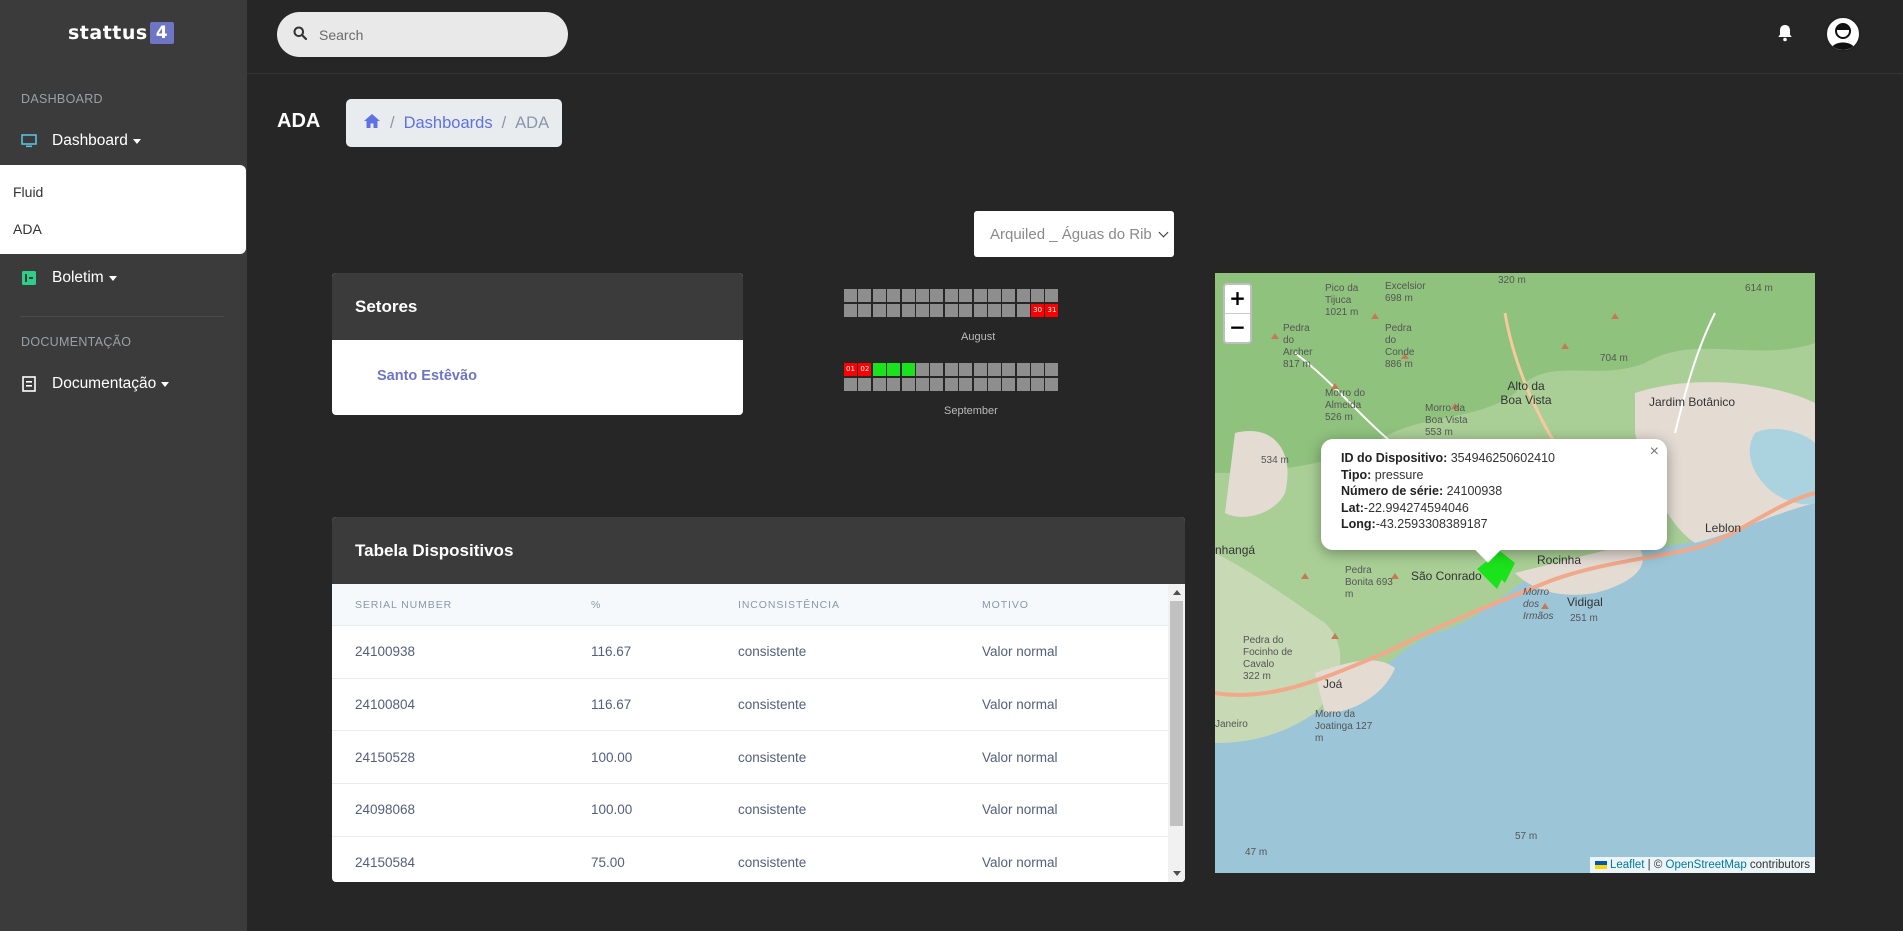  What do you see at coordinates (1038, 310) in the screenshot?
I see `calendar-day-cell: 30` at bounding box center [1038, 310].